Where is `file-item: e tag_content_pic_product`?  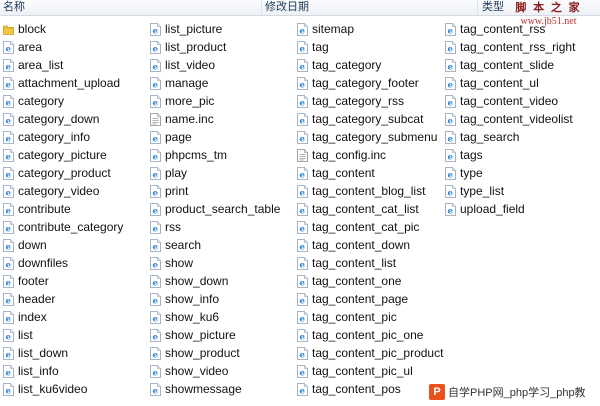 file-item: e tag_content_pic_product is located at coordinates (370, 353).